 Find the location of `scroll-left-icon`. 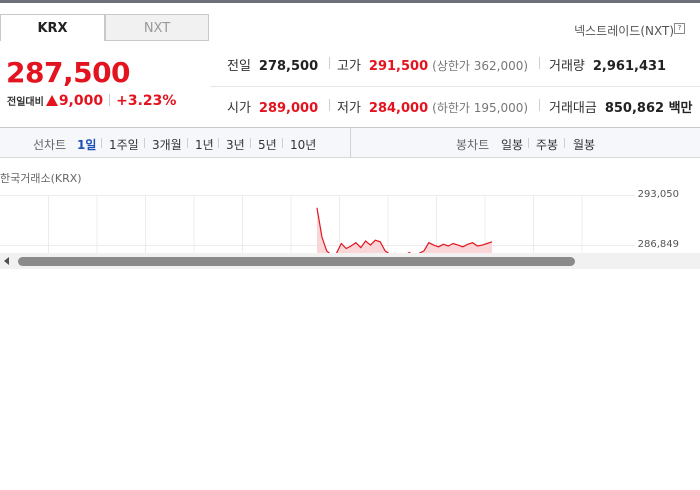

scroll-left-icon is located at coordinates (6, 261).